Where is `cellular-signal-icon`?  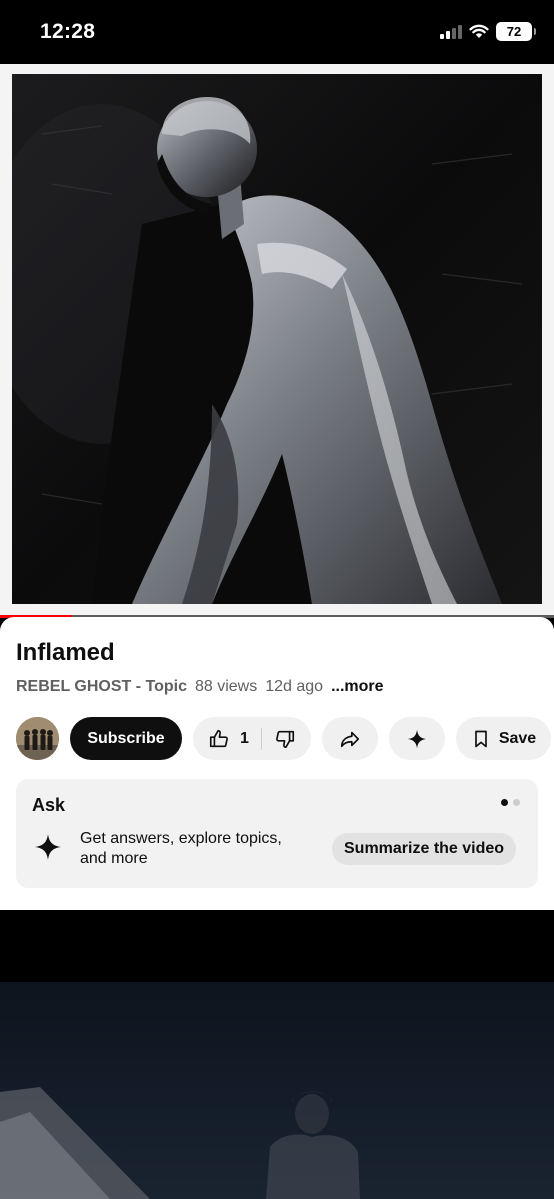
cellular-signal-icon is located at coordinates (451, 31).